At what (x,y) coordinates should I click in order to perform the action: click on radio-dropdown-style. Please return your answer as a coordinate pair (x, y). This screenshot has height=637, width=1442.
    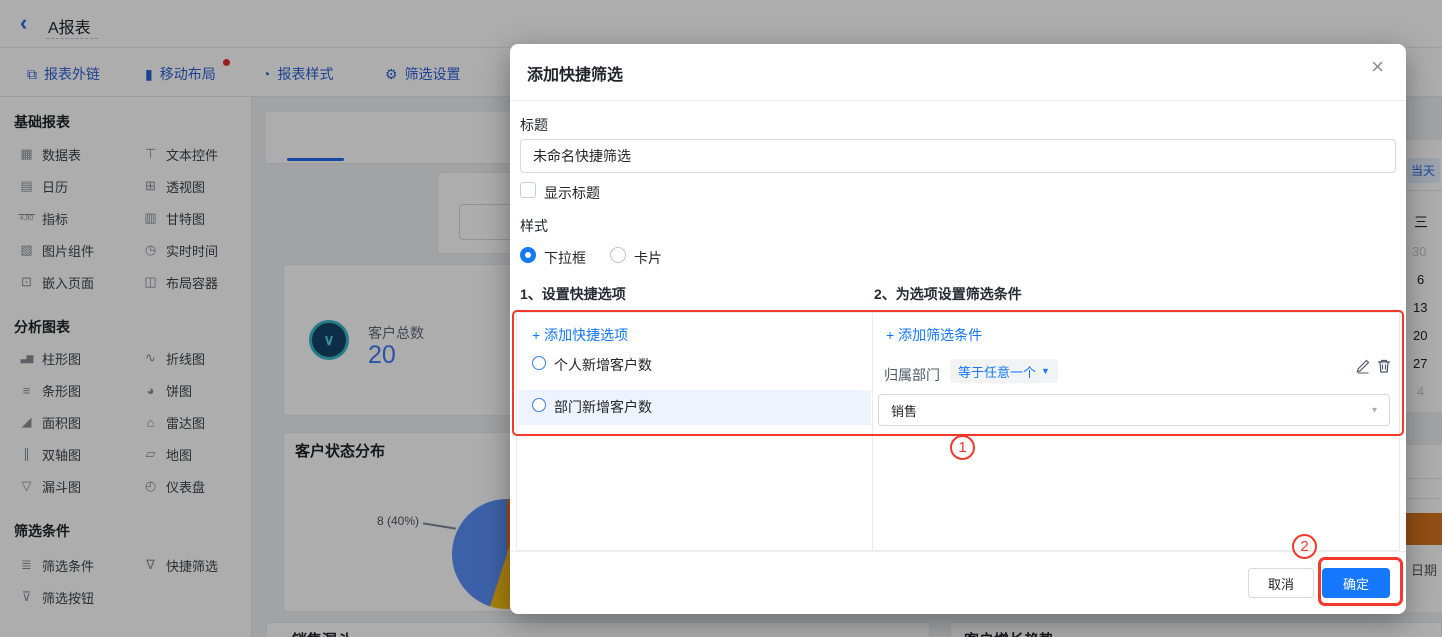
    Looking at the image, I should click on (528, 255).